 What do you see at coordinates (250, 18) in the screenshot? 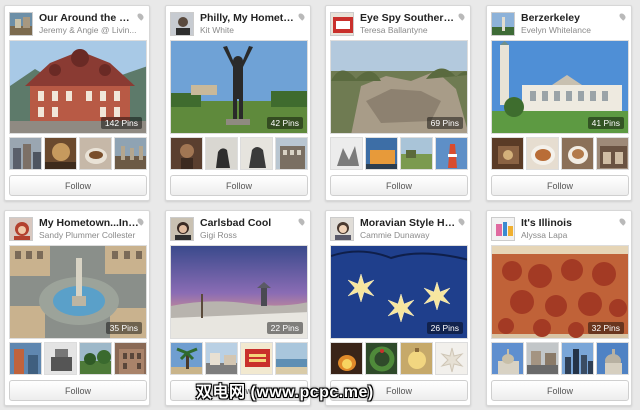
I see `board-title: Philly, My Hometown` at bounding box center [250, 18].